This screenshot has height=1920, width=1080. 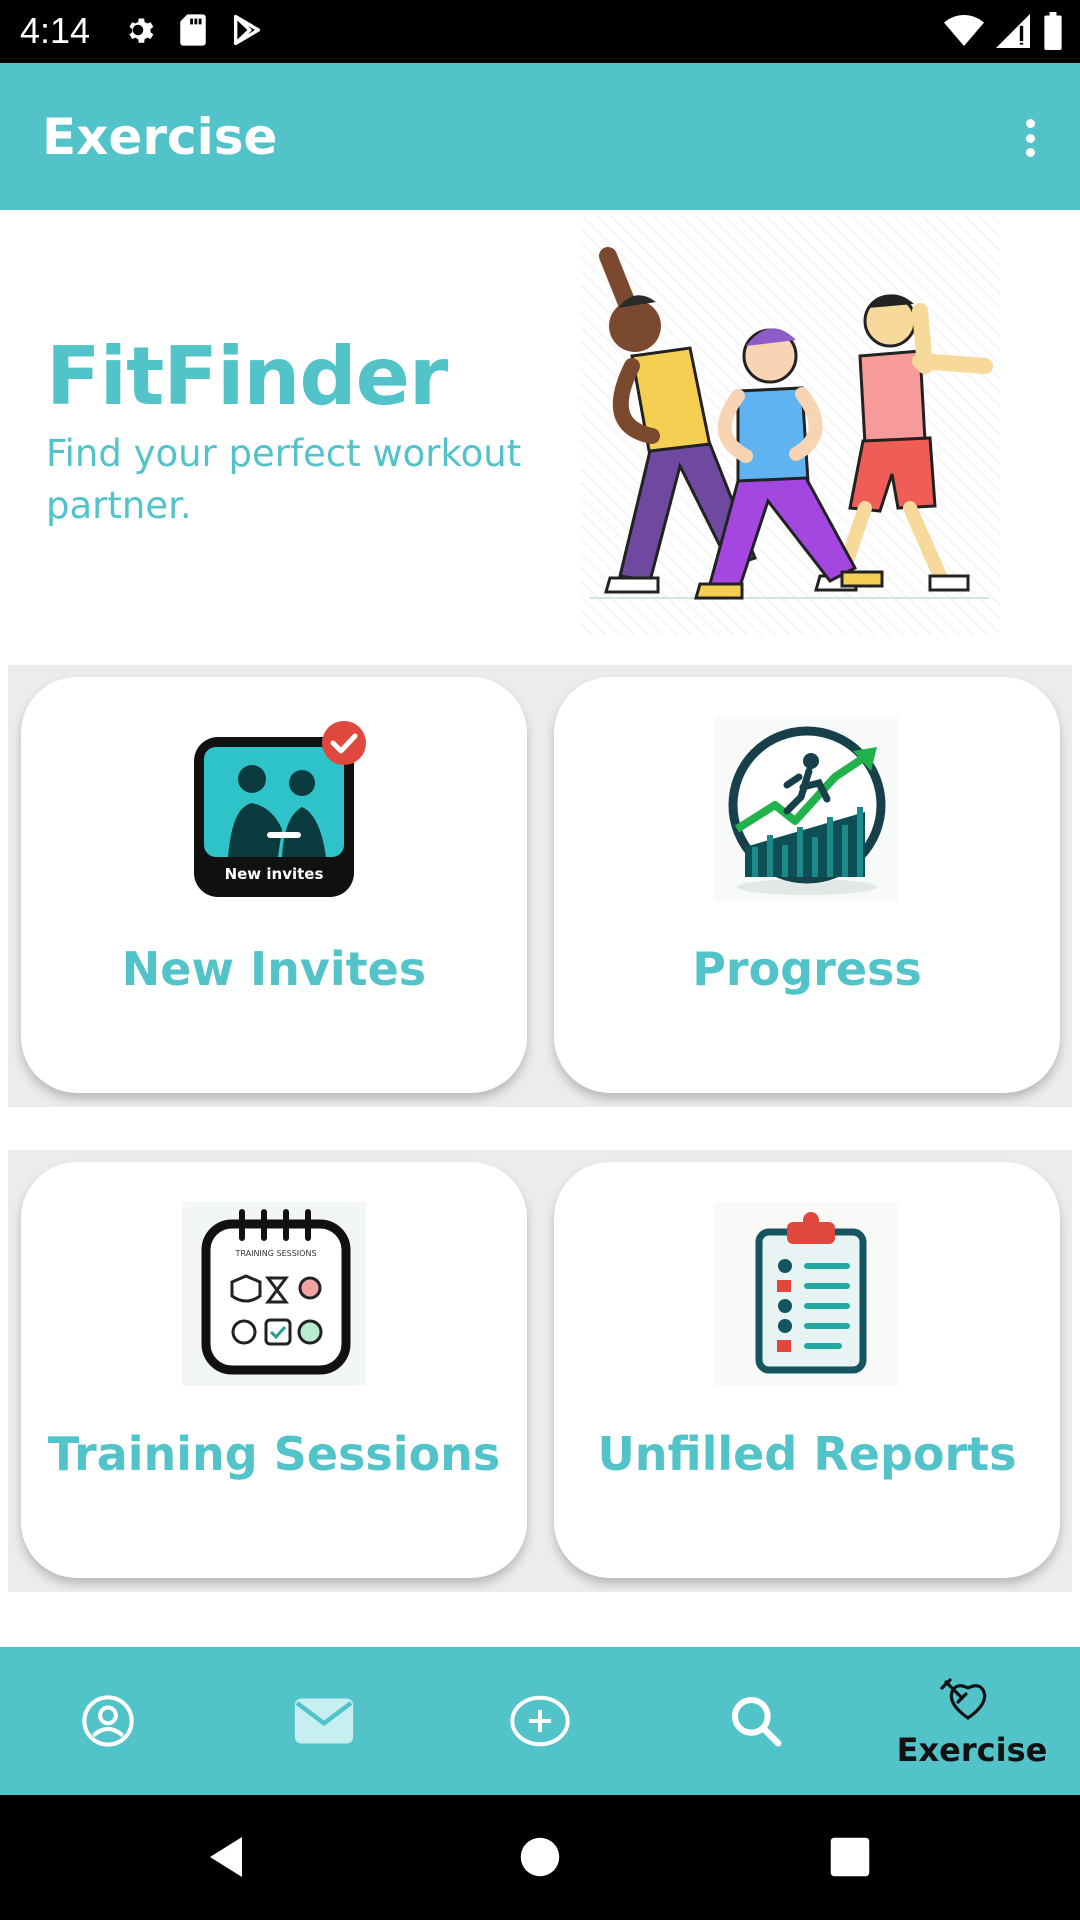 I want to click on status-right-icons, so click(x=1004, y=31).